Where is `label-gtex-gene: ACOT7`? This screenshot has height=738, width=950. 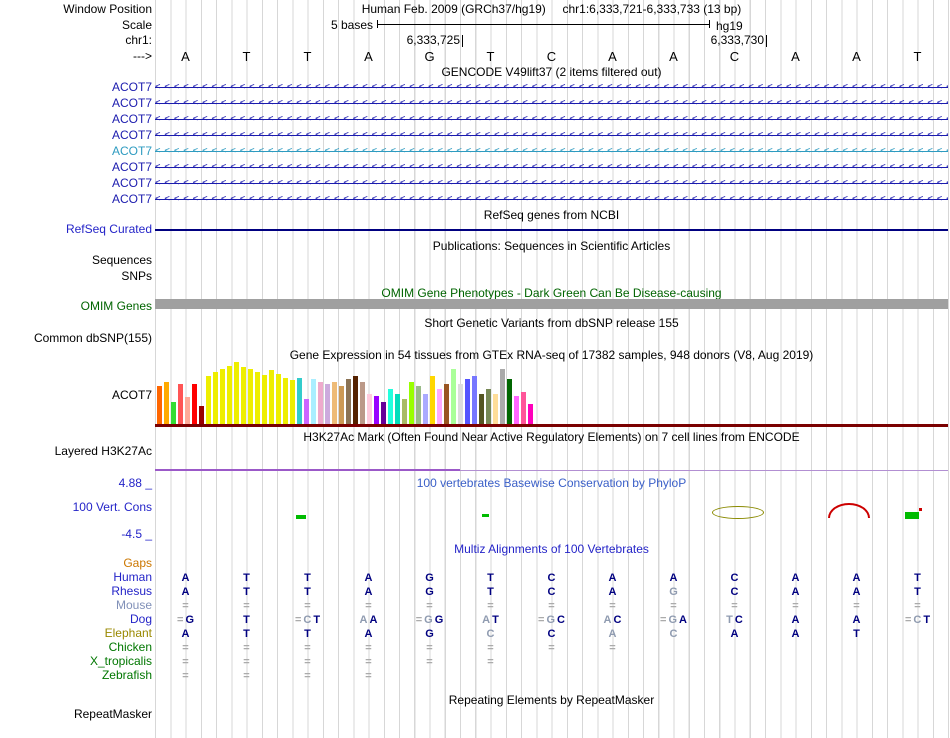
label-gtex-gene: ACOT7 is located at coordinates (76, 395).